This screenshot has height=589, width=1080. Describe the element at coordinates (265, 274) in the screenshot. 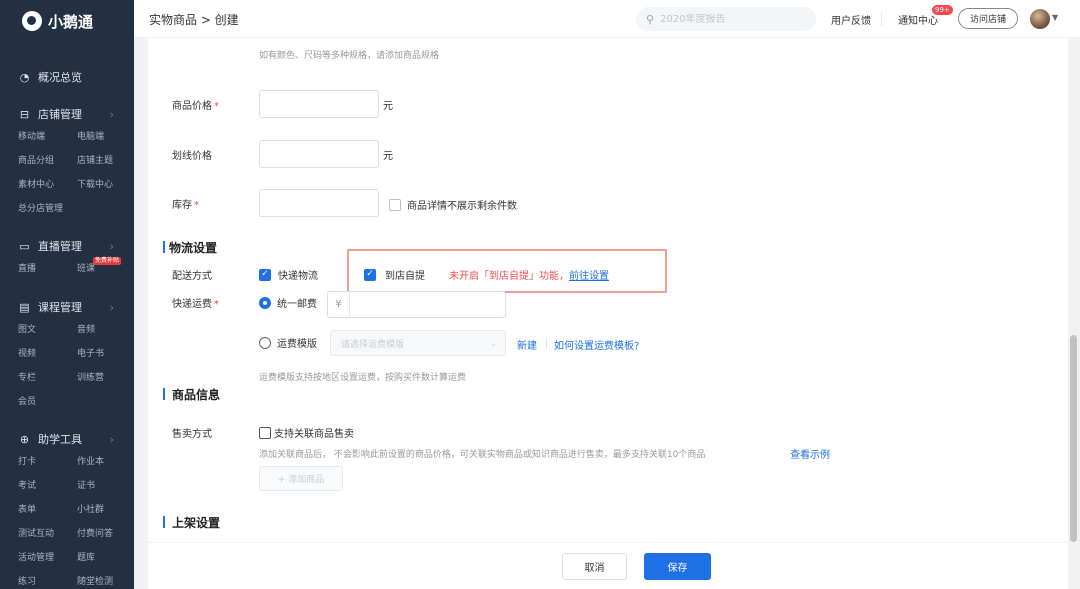

I see `express-checkbox: ✓` at that location.